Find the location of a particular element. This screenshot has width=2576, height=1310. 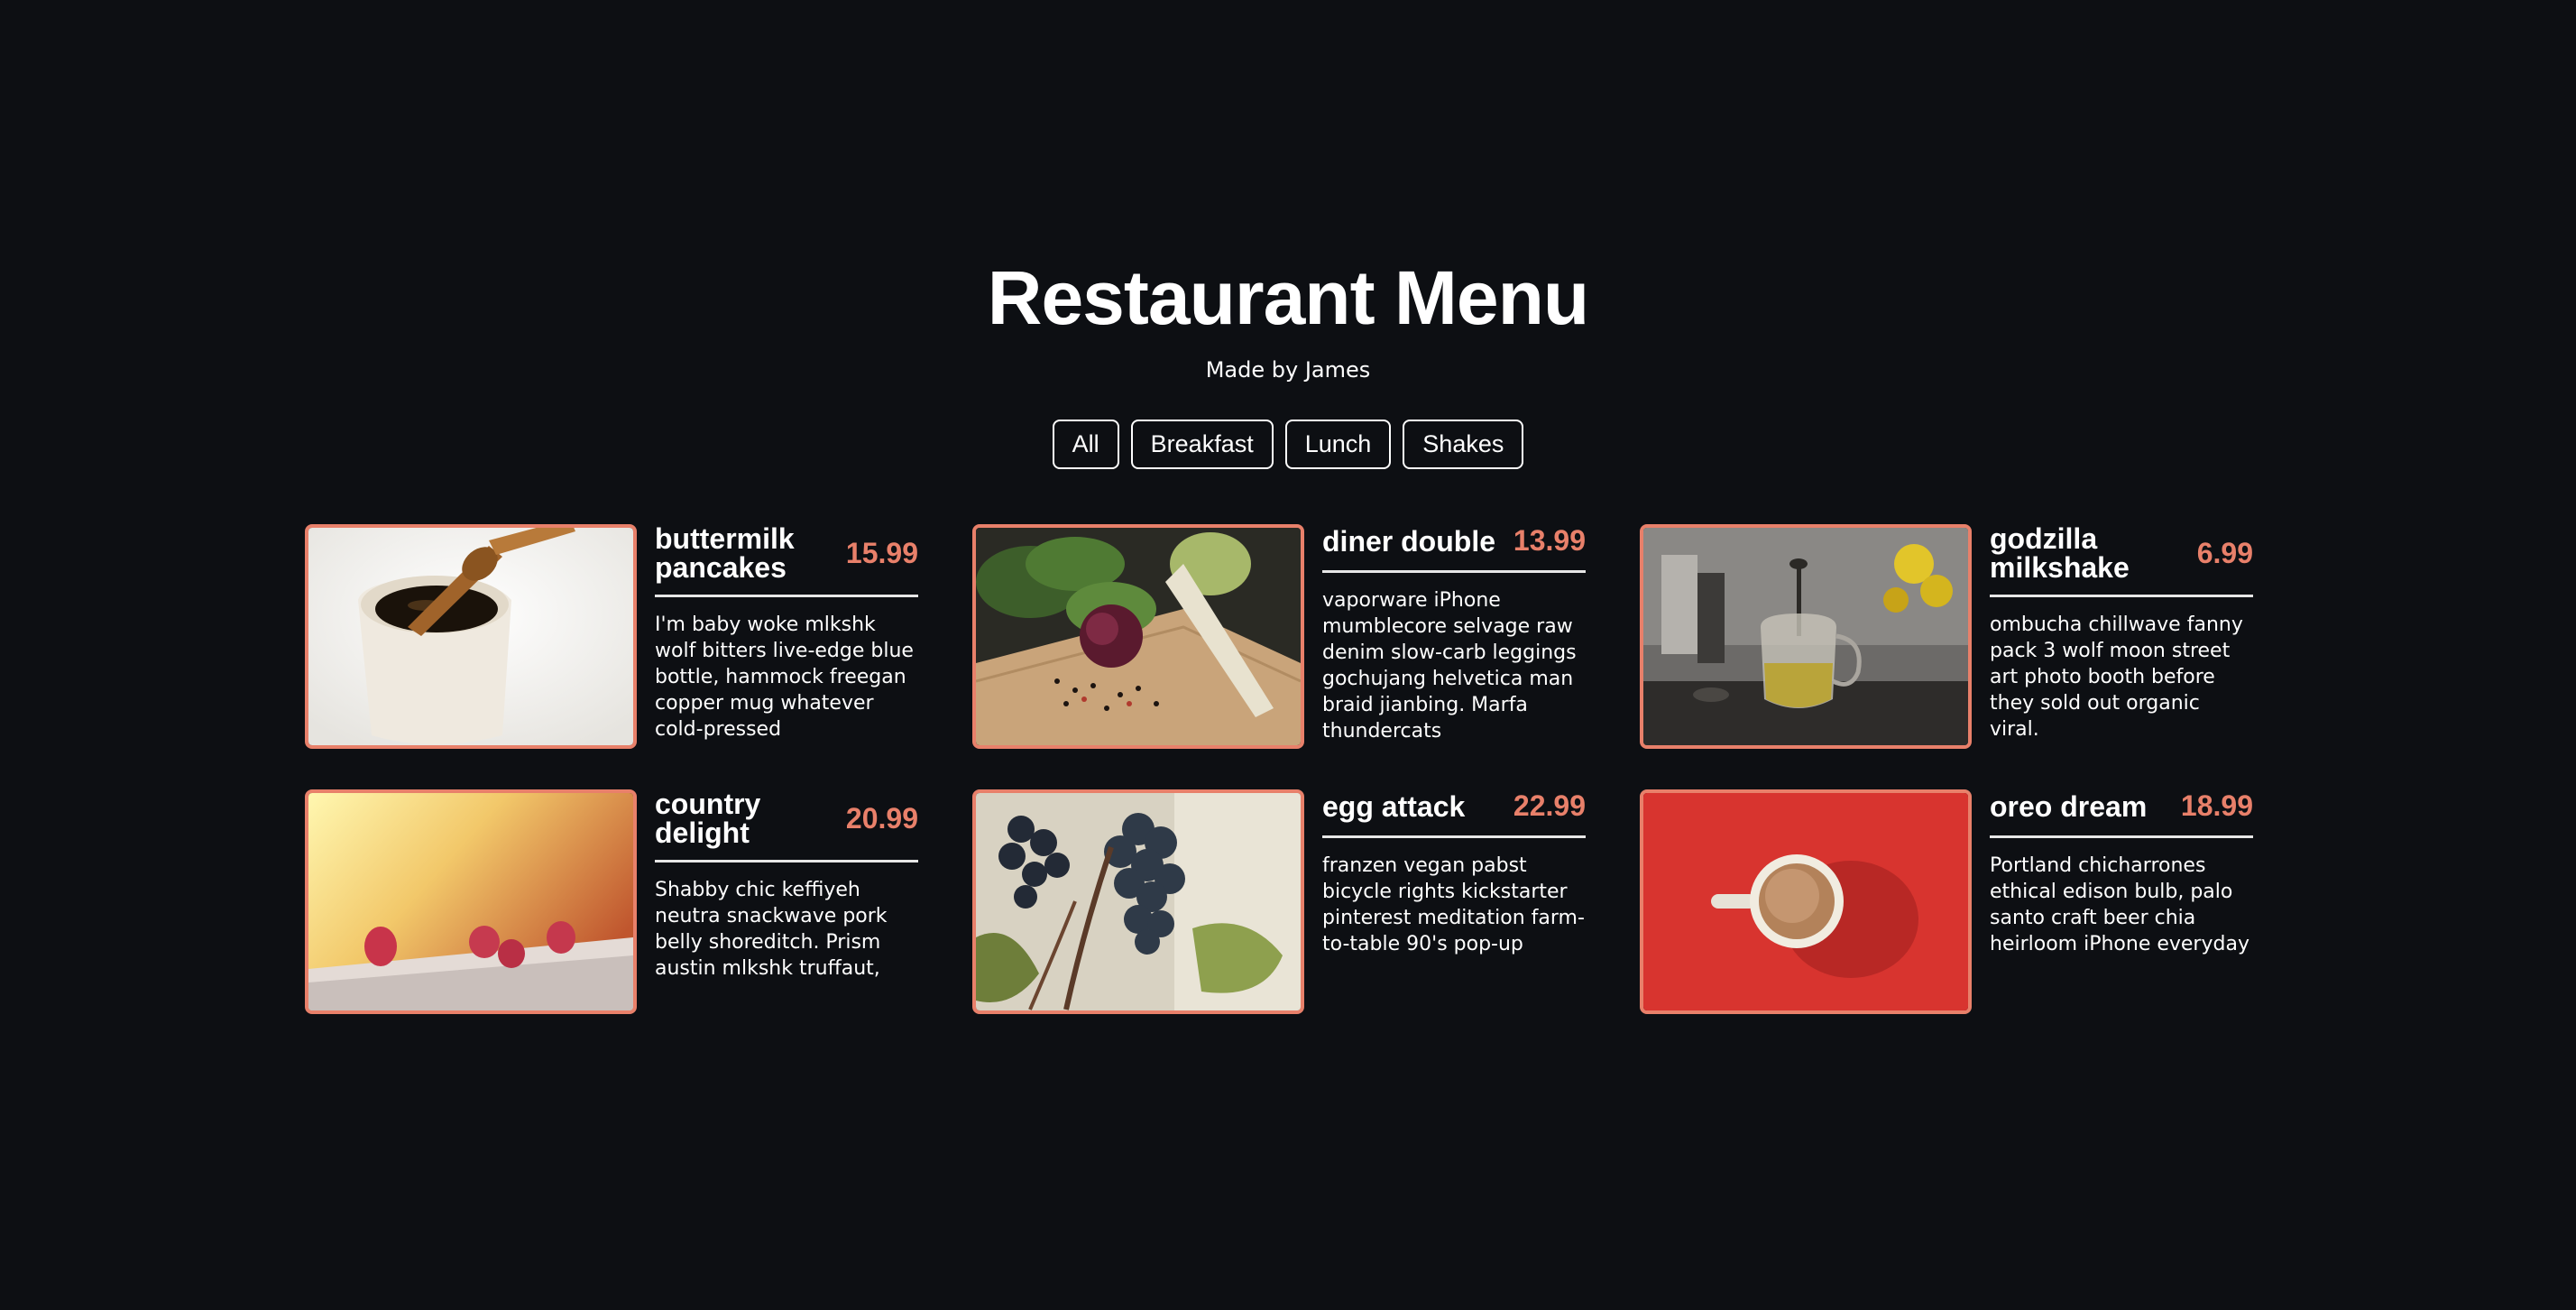

menu-item-header: diner double 13.99 is located at coordinates (1454, 548).